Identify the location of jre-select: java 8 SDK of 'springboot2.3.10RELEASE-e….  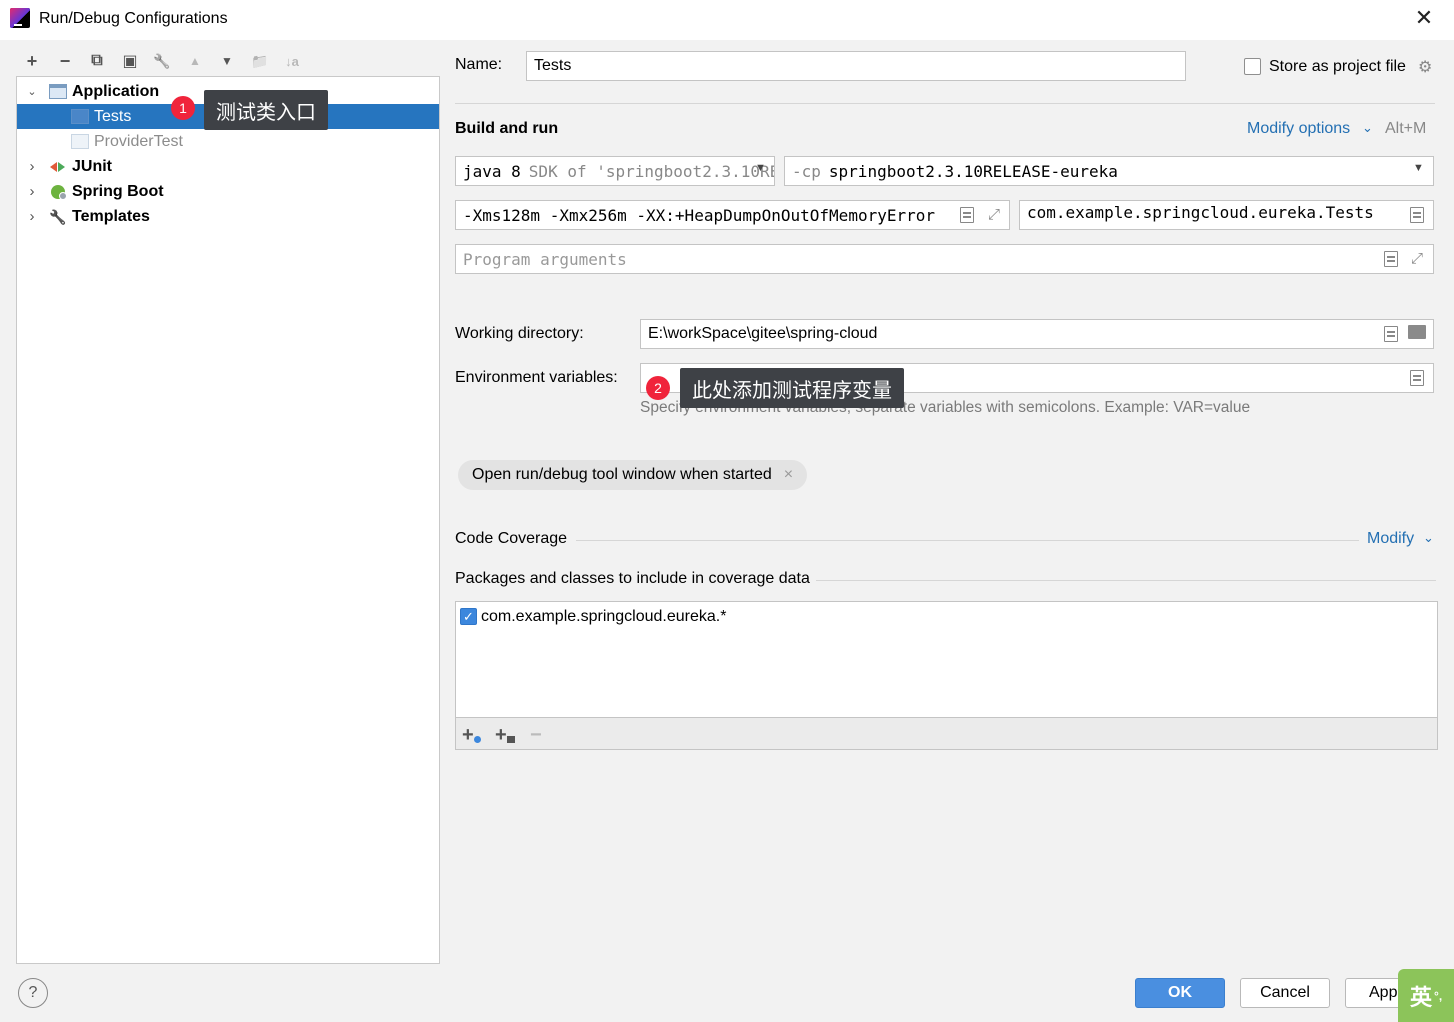
(615, 171).